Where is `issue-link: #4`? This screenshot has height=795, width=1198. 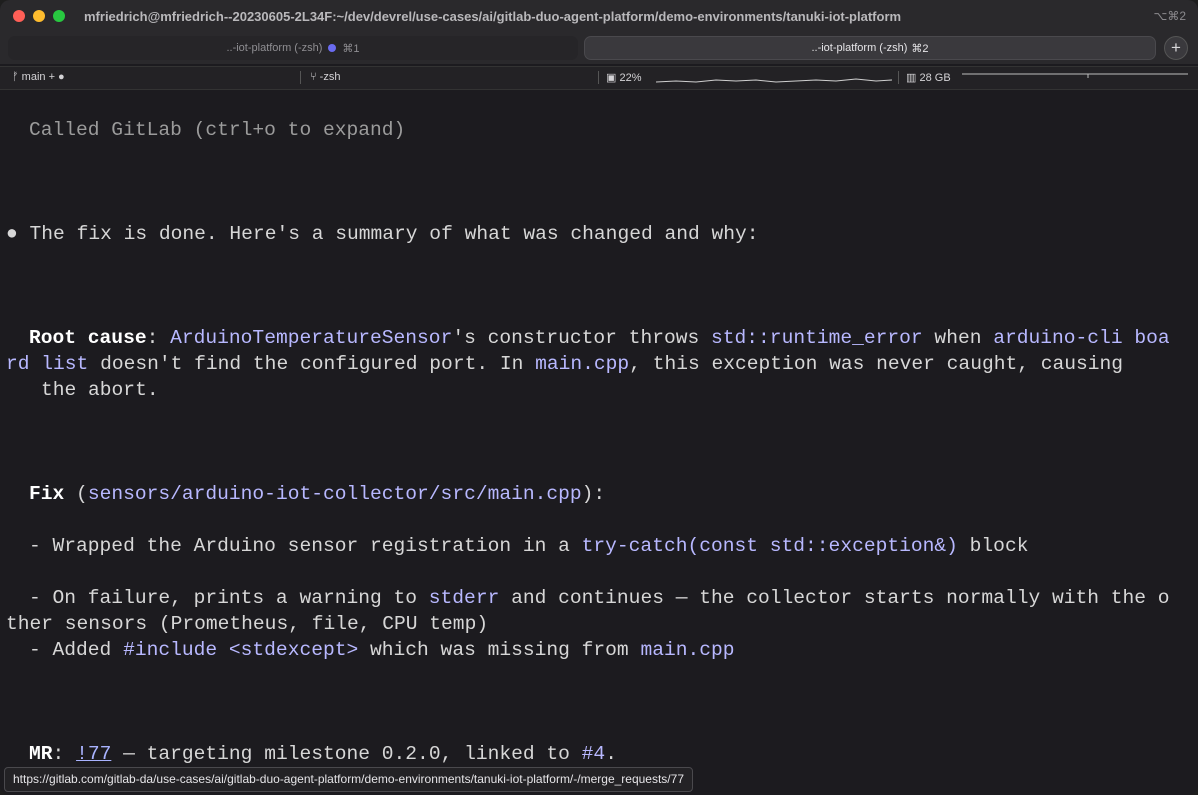
issue-link: #4 is located at coordinates (594, 754).